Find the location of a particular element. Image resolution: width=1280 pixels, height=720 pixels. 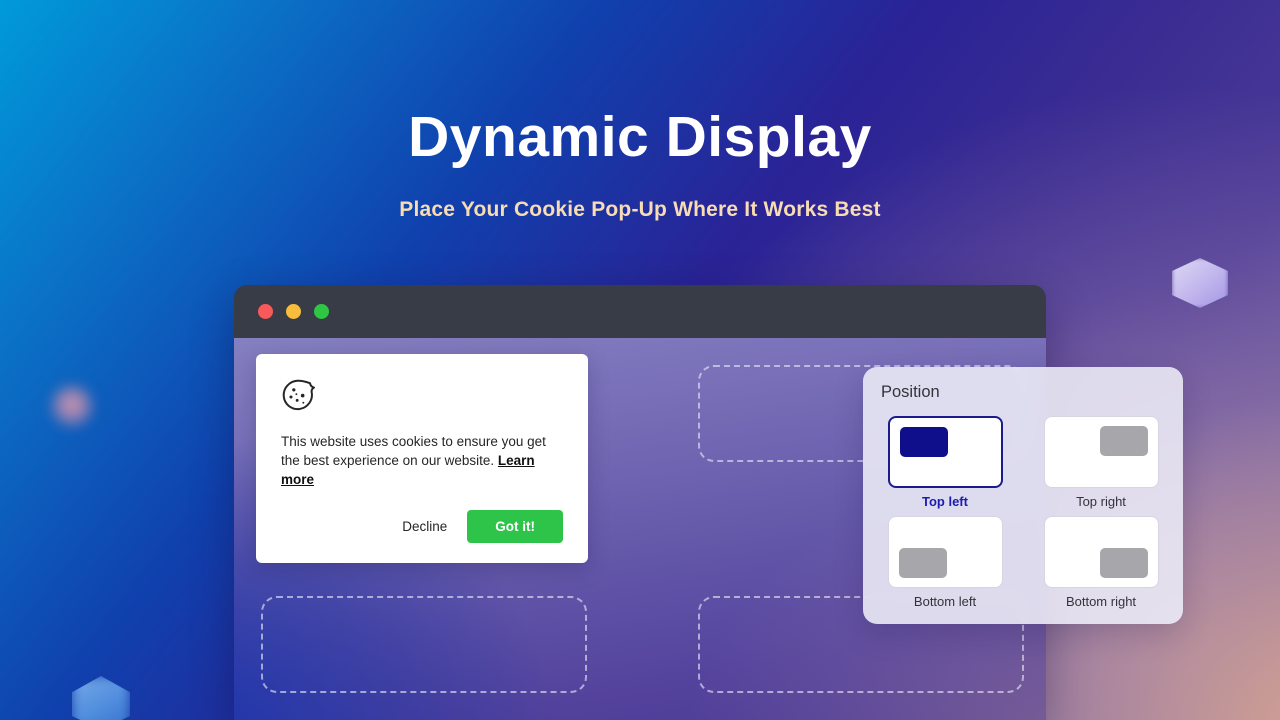

position-option-bottom-left: Bottom left is located at coordinates (945, 562).